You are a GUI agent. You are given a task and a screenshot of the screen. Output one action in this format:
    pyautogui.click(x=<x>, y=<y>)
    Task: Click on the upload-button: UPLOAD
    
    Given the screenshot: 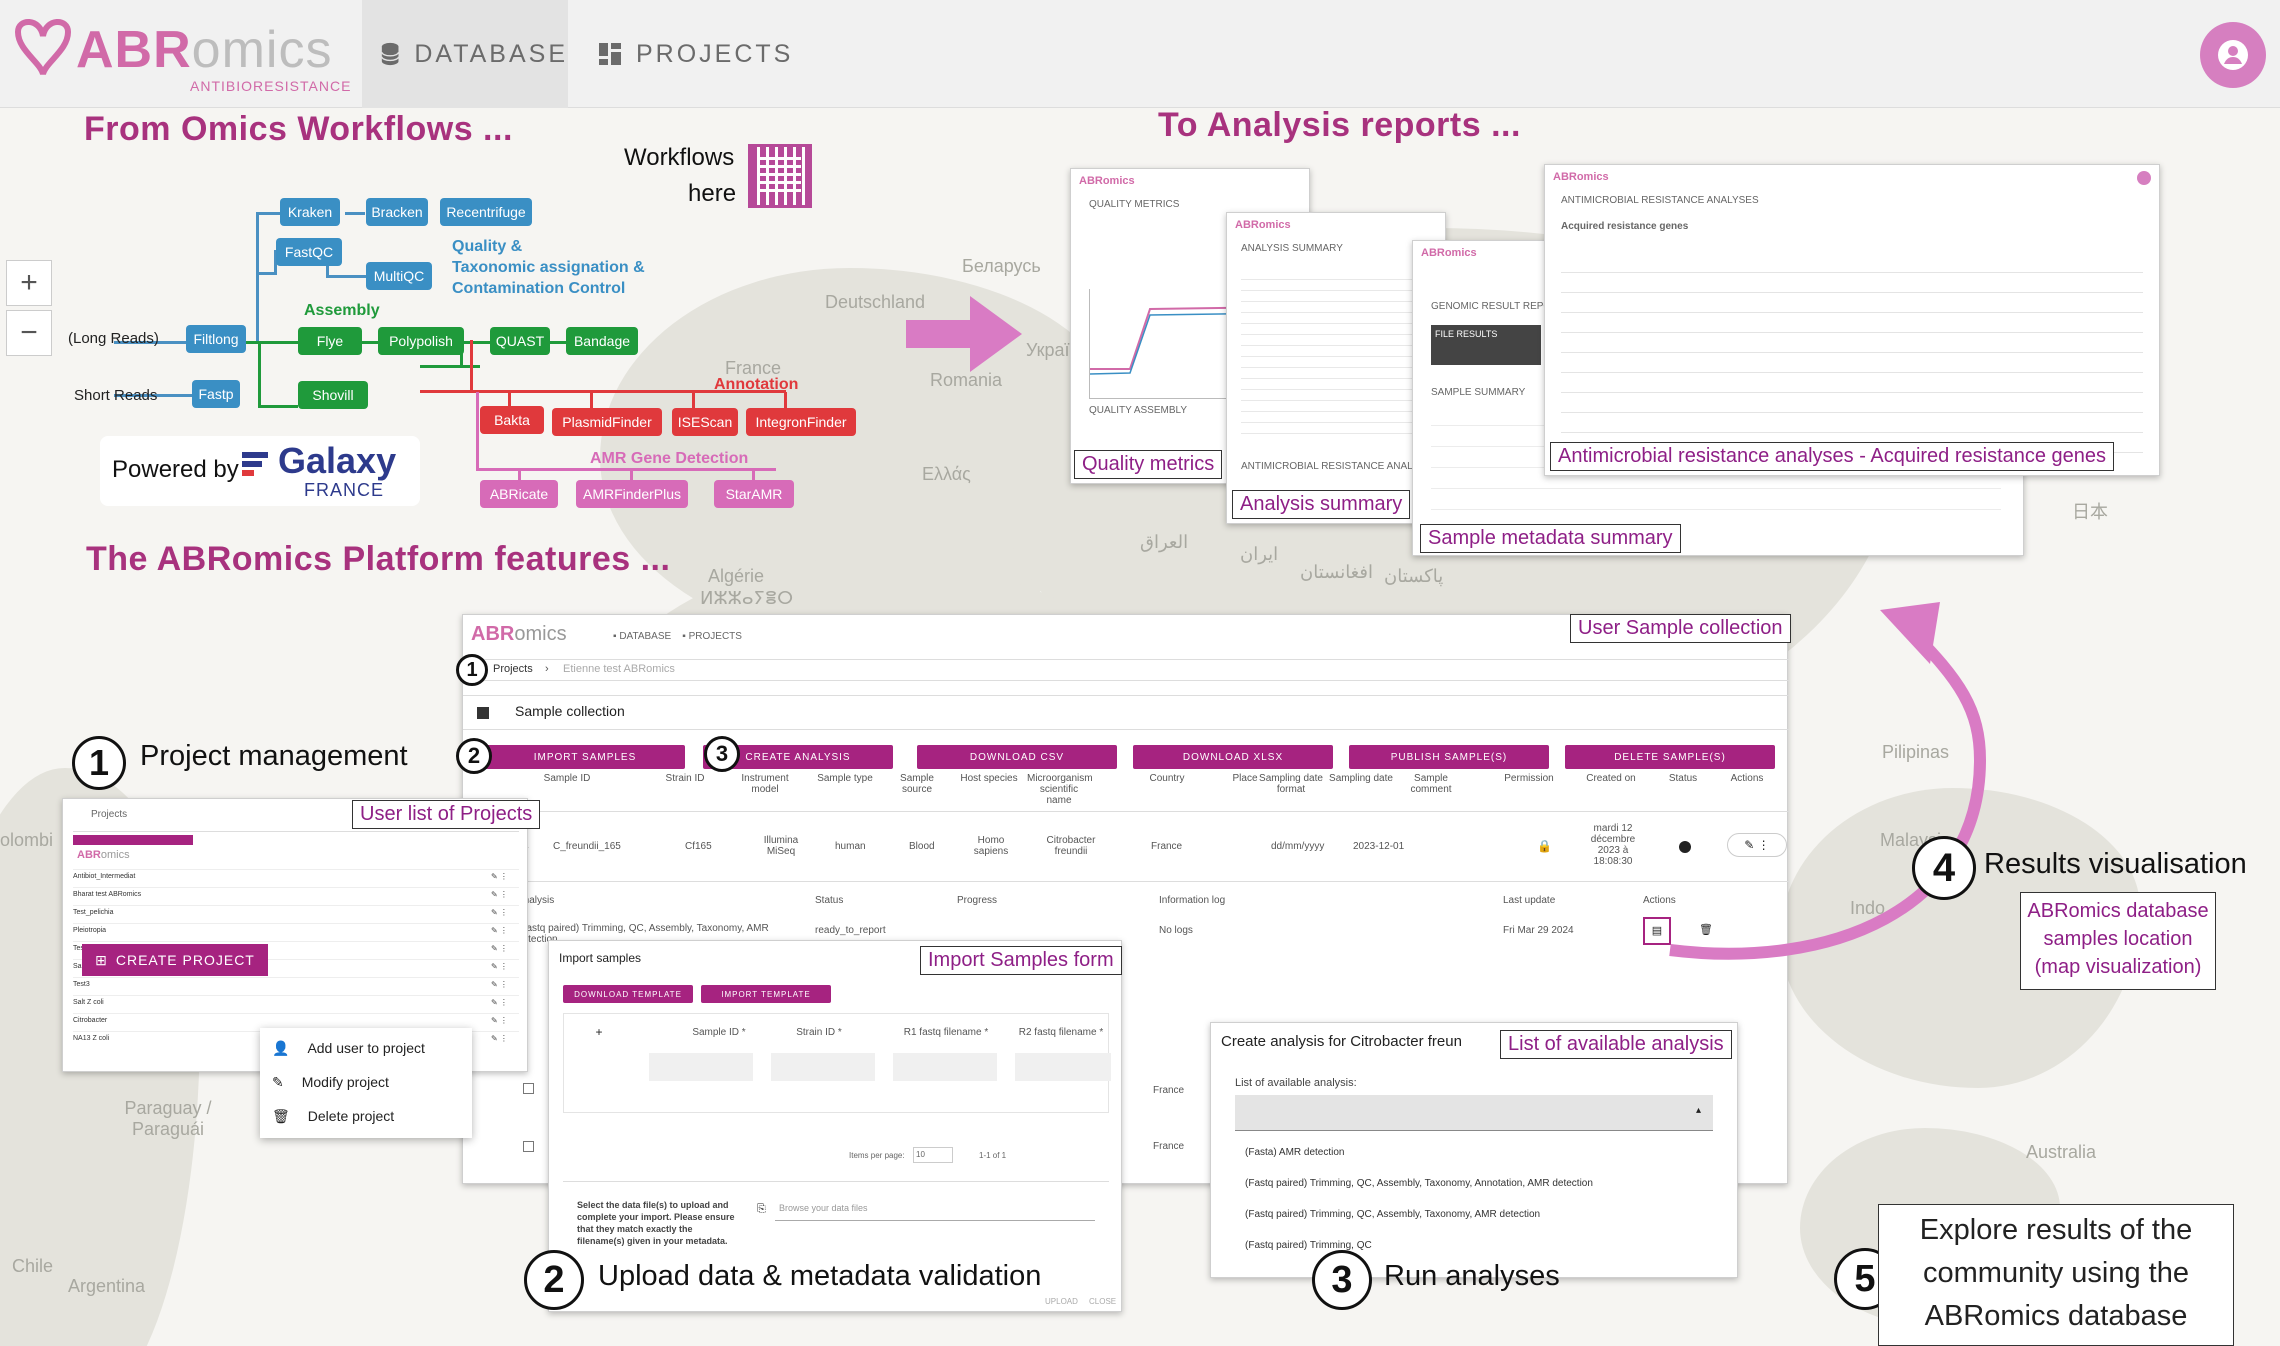 What is the action you would take?
    pyautogui.click(x=1061, y=1301)
    